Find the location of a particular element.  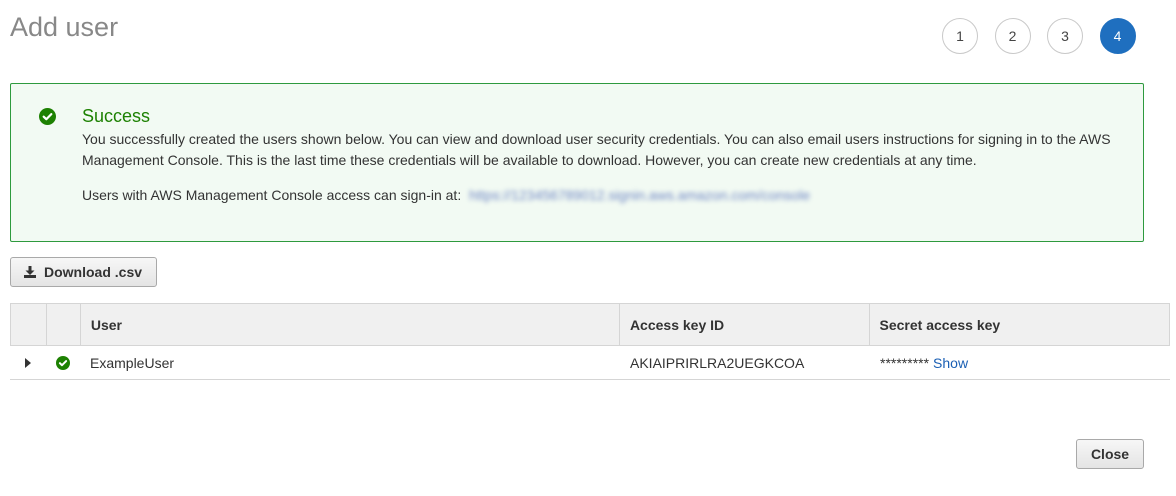

page-title: Add user is located at coordinates (64, 27).